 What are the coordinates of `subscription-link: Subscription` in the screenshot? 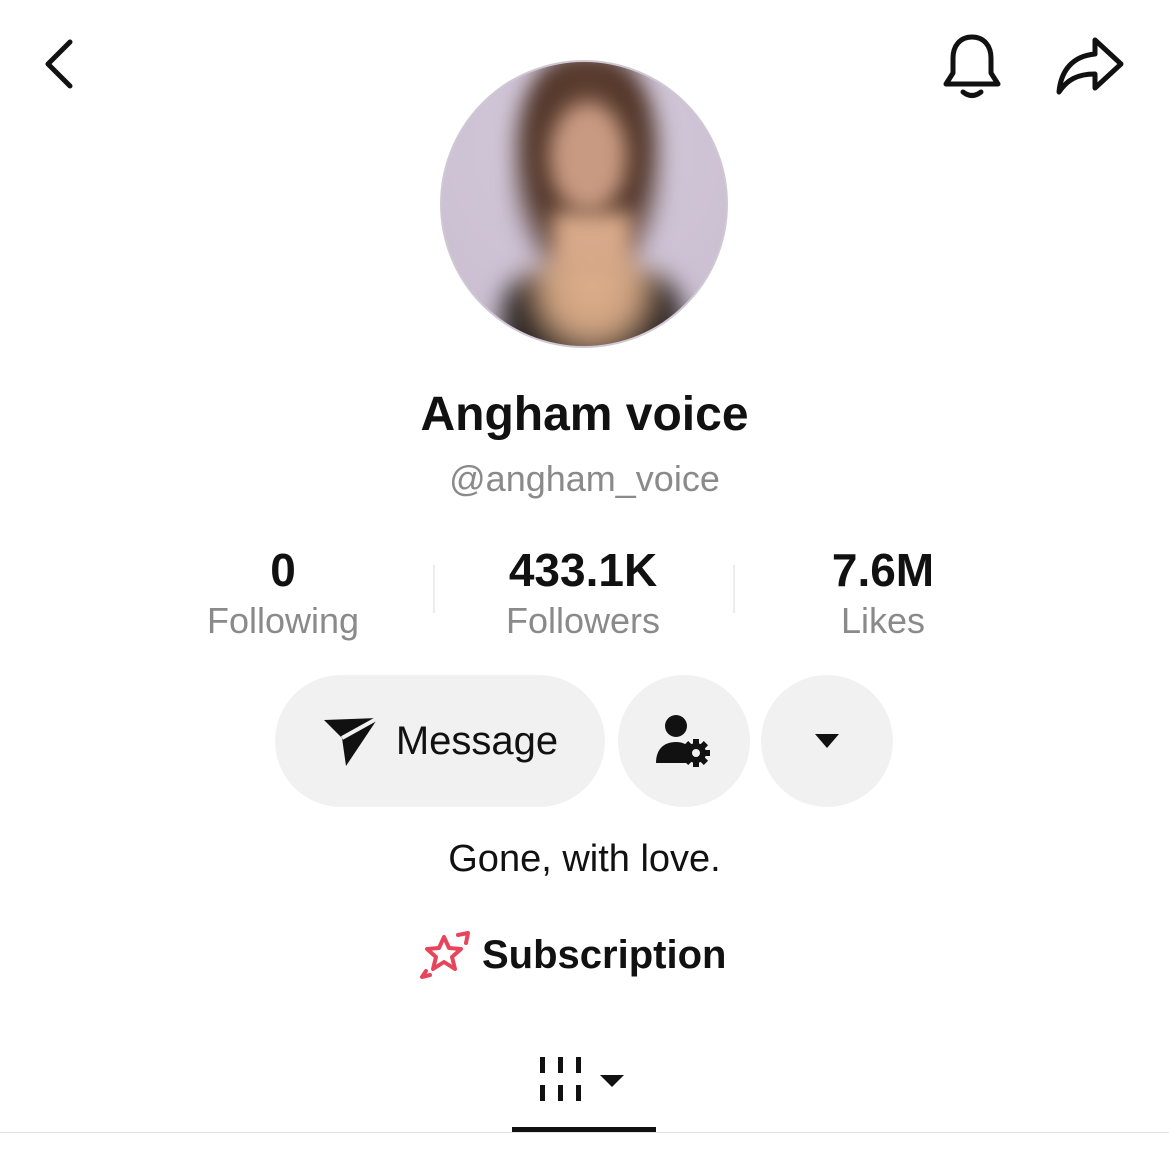 It's located at (585, 955).